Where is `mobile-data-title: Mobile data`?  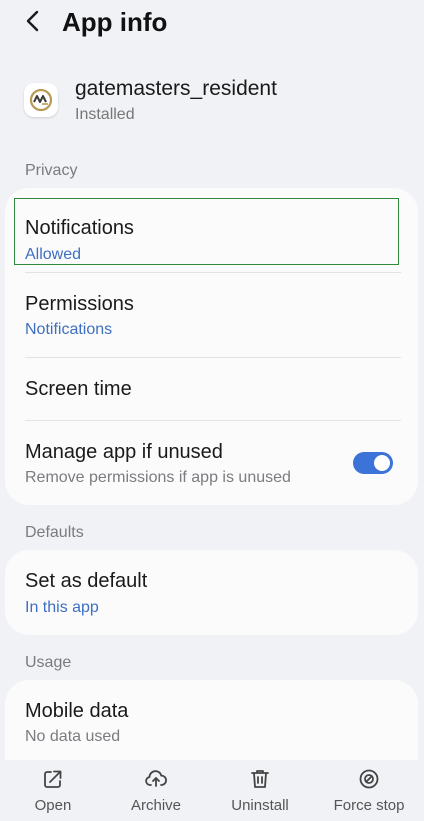 mobile-data-title: Mobile data is located at coordinates (77, 711).